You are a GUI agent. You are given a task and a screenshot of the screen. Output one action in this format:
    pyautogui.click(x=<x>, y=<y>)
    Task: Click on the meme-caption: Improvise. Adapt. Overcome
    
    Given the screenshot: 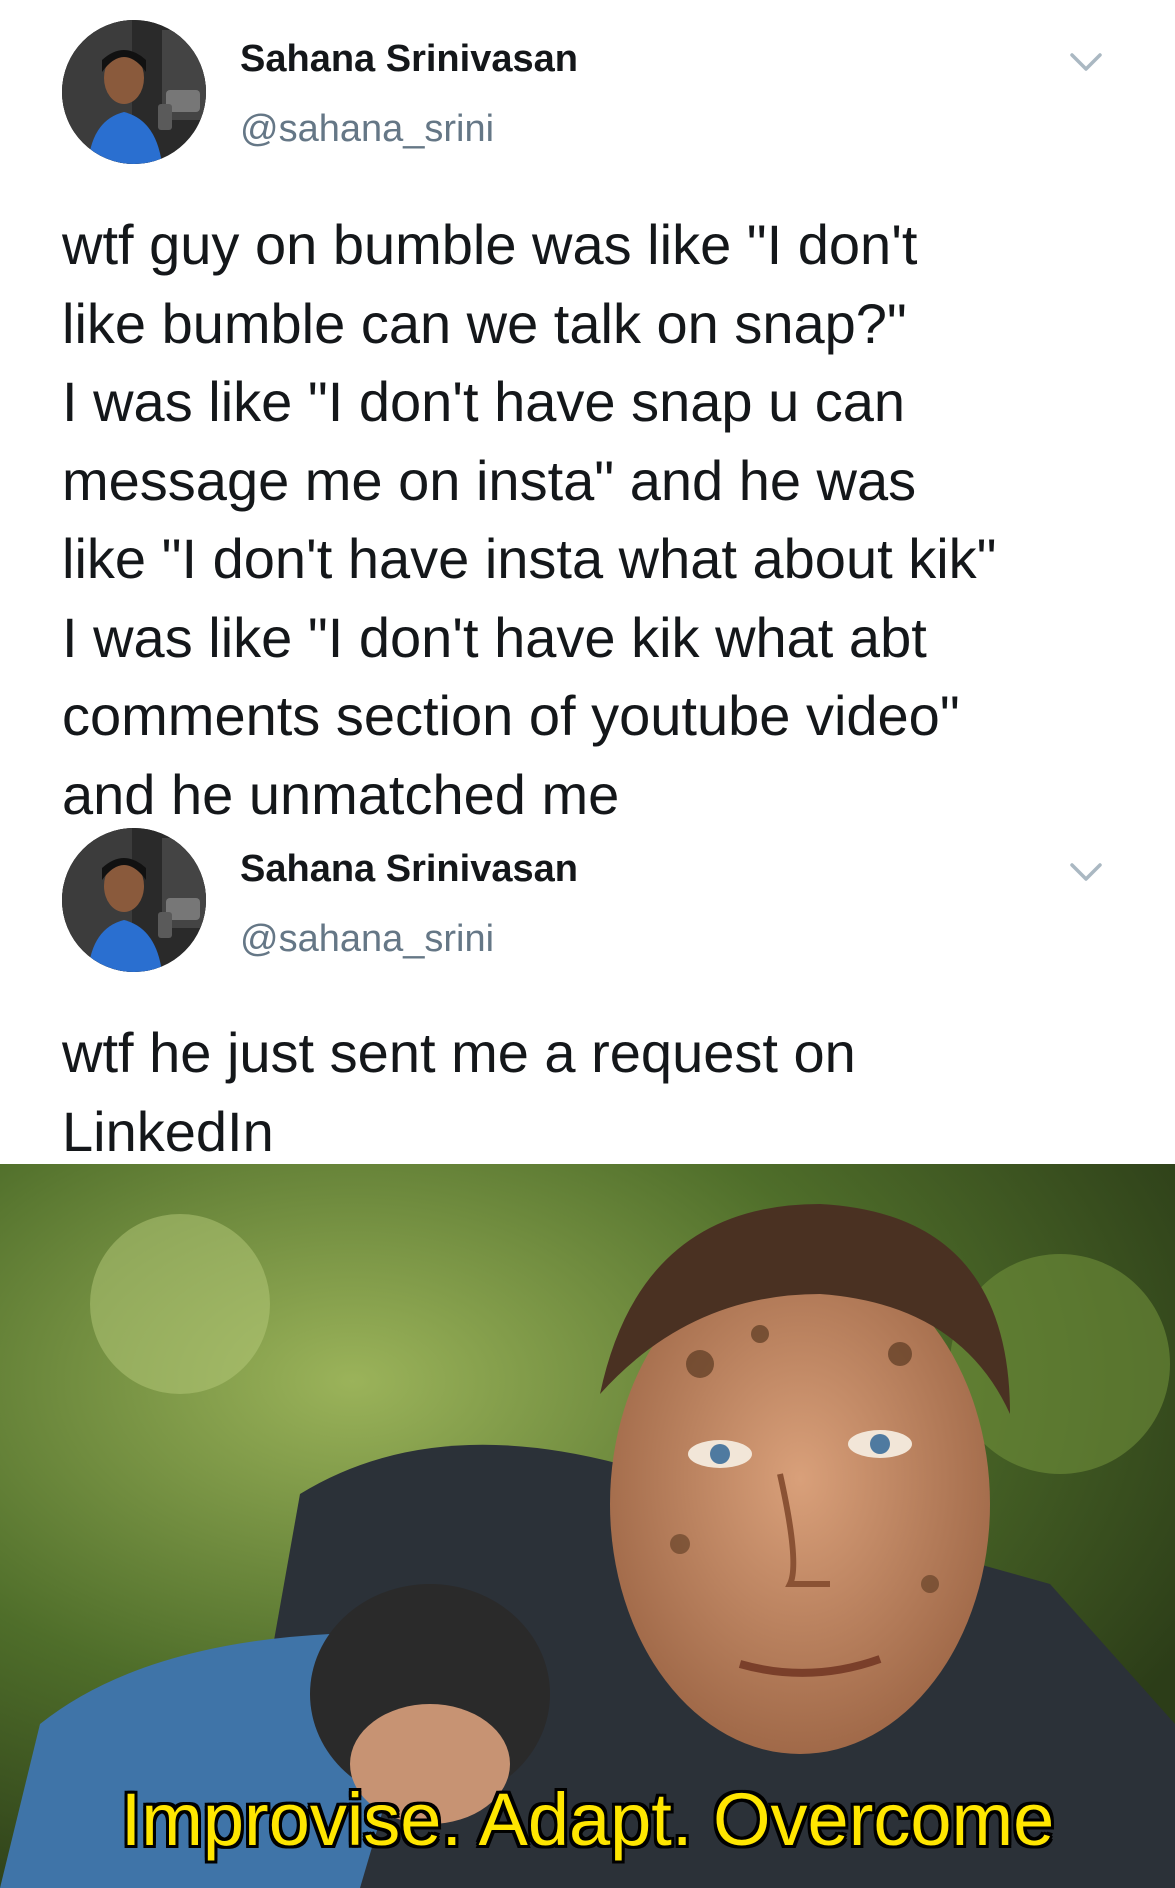 What is the action you would take?
    pyautogui.click(x=587, y=1819)
    